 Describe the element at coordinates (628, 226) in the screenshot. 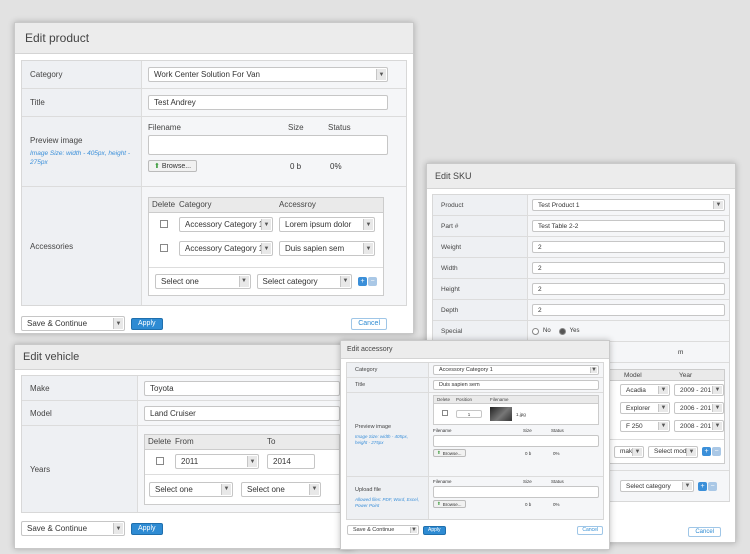

I see `part-number-input: Test Table 2-2` at that location.